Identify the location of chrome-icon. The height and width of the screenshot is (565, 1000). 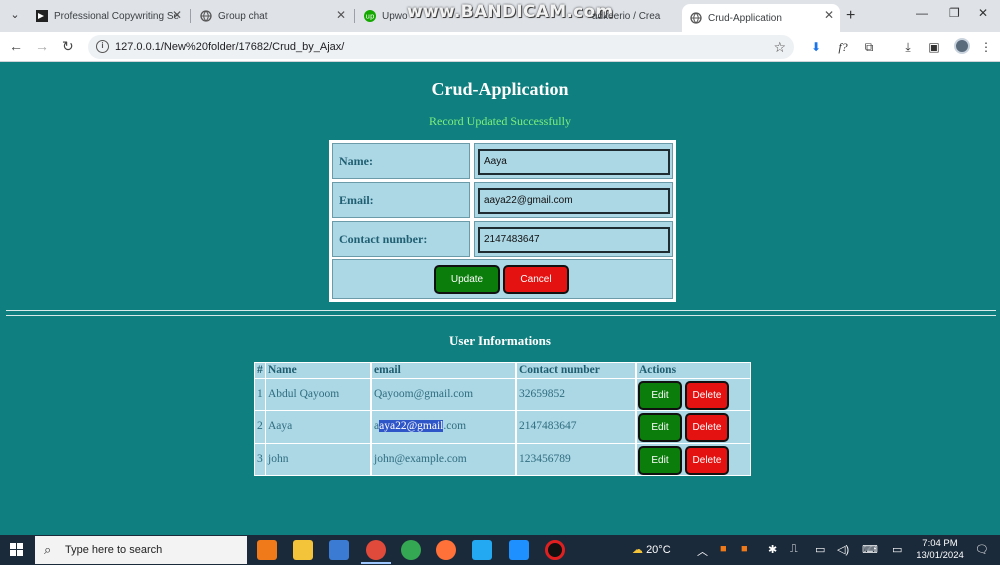
(411, 550).